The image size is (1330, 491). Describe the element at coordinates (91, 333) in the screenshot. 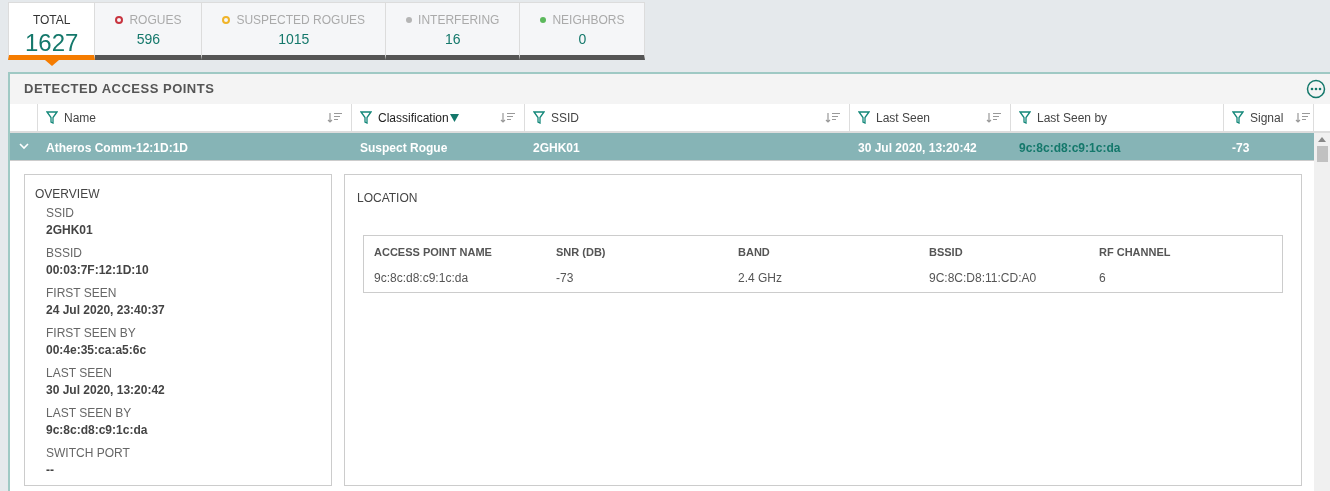

I see `field-label: FIRST SEEN BY` at that location.